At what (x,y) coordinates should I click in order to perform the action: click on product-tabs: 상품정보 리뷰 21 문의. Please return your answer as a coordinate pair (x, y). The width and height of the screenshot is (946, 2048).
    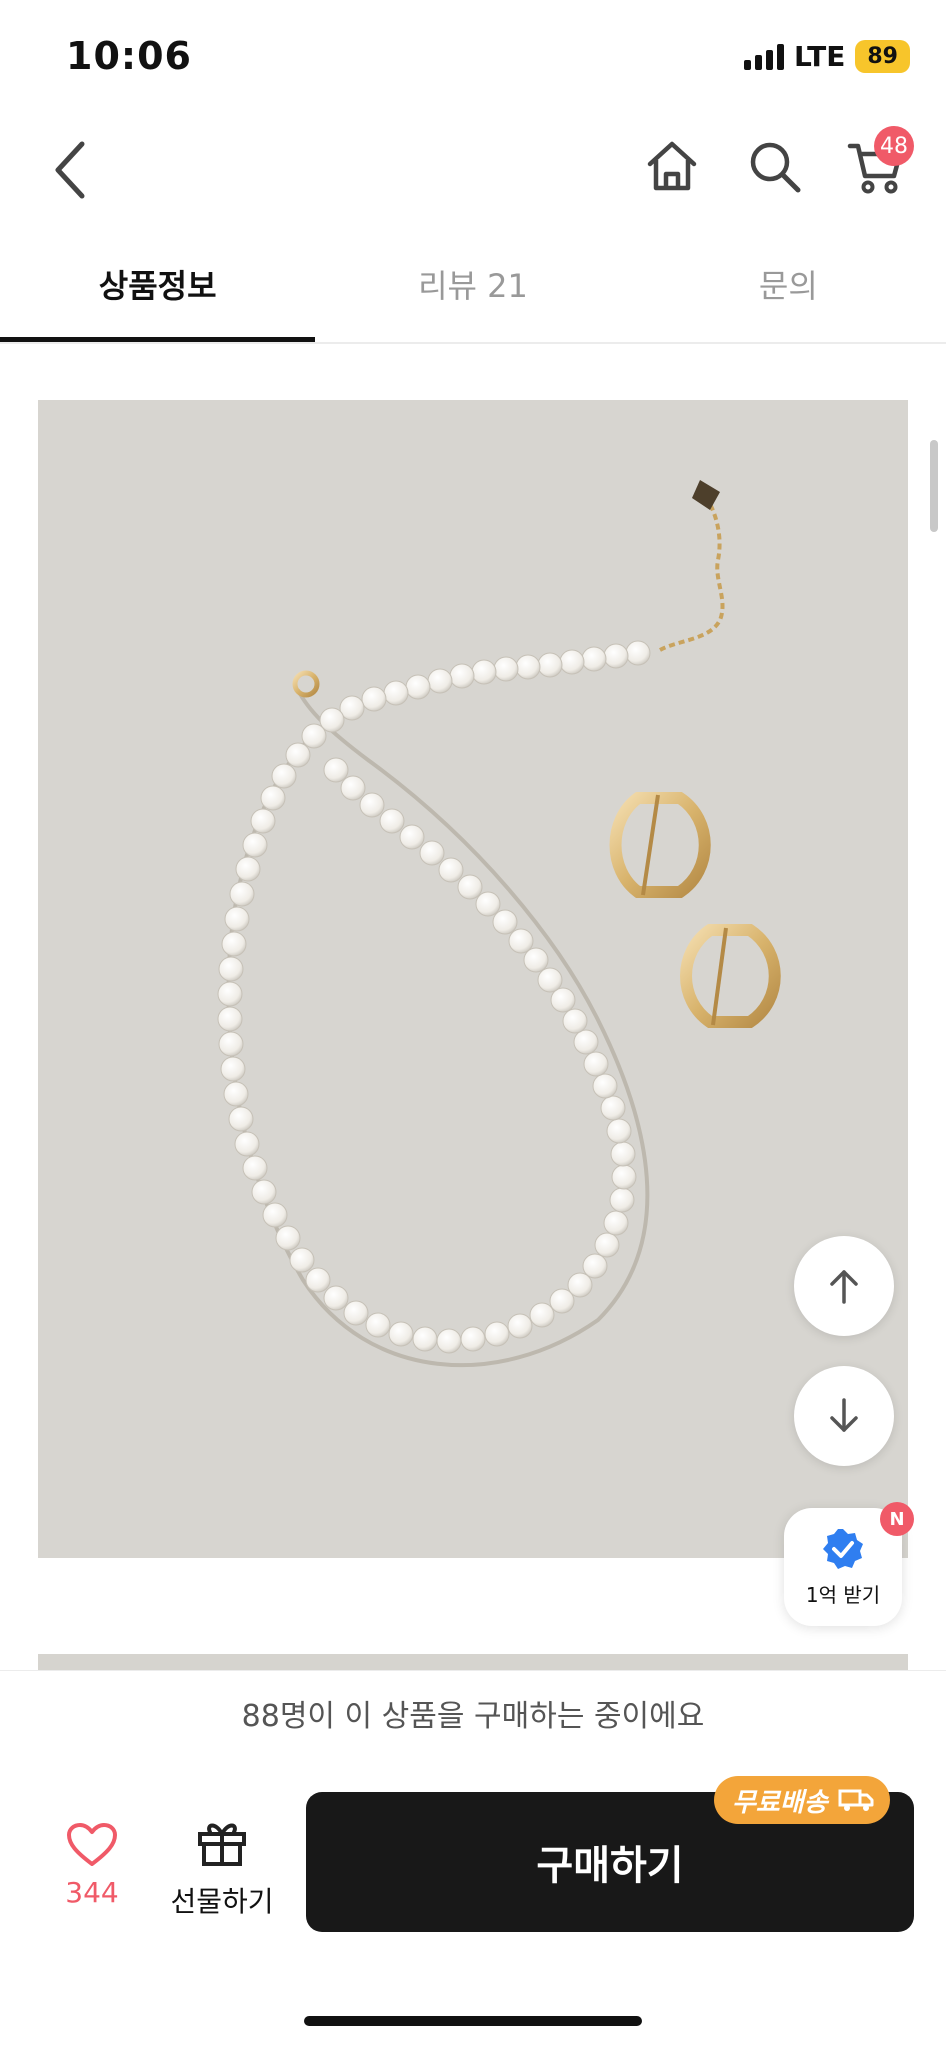
    Looking at the image, I should click on (473, 291).